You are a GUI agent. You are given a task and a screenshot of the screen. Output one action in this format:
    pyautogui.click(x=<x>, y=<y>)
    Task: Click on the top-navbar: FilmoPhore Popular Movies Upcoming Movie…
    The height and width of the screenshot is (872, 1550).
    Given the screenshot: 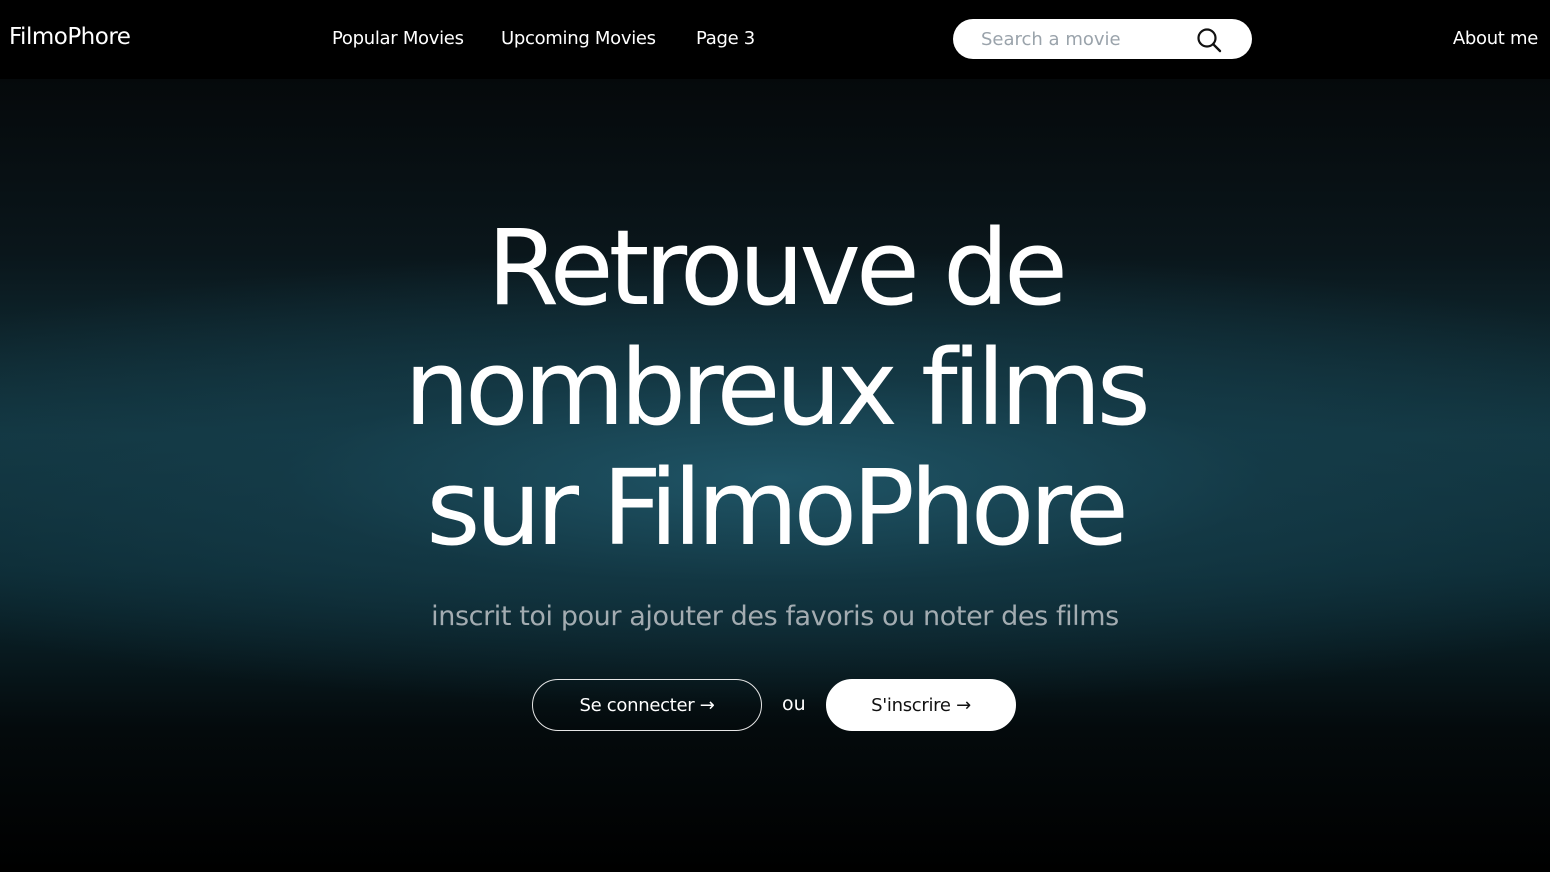 What is the action you would take?
    pyautogui.click(x=775, y=39)
    